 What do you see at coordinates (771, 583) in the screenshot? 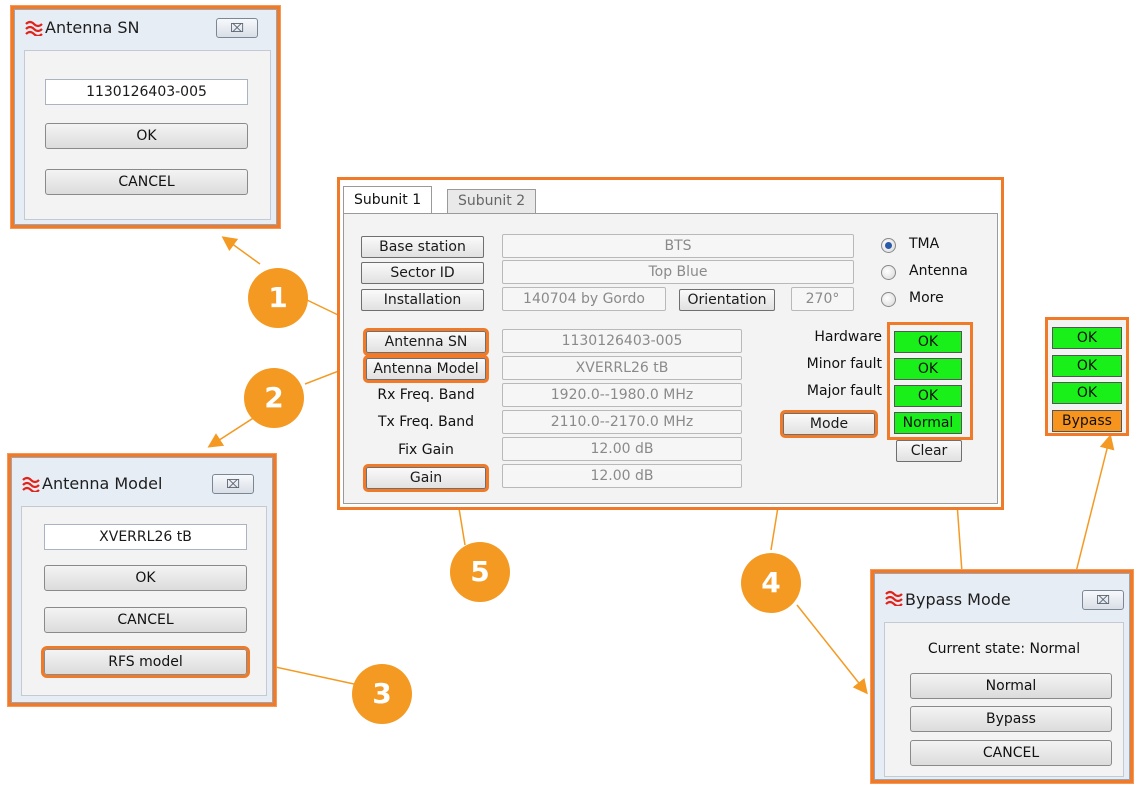
I see `callout-badge-4: 4` at bounding box center [771, 583].